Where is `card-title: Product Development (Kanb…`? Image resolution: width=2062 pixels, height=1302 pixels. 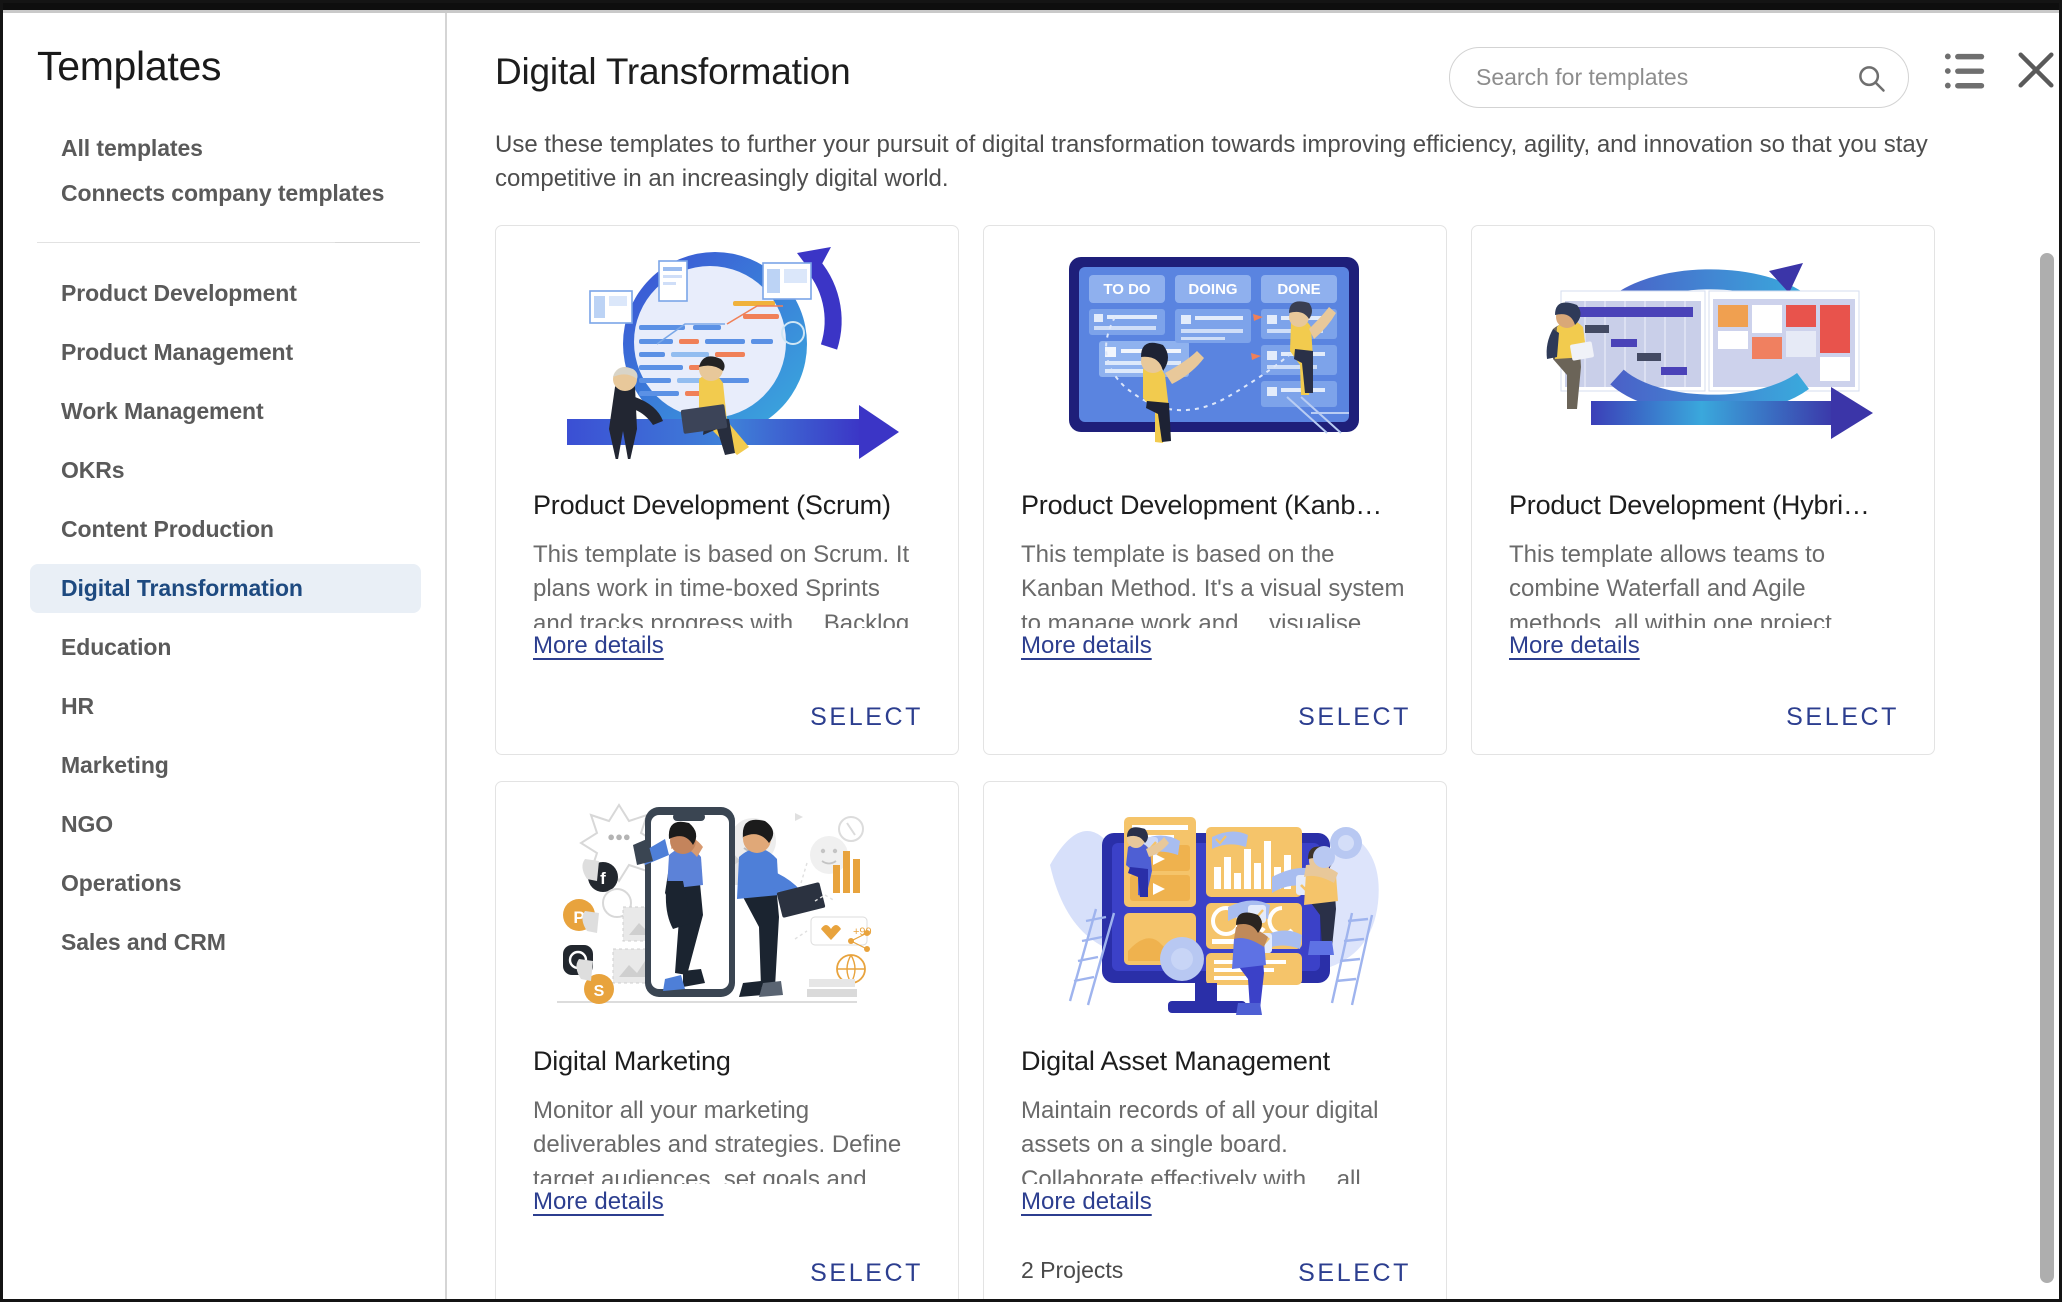
card-title: Product Development (Kanb… is located at coordinates (1201, 505).